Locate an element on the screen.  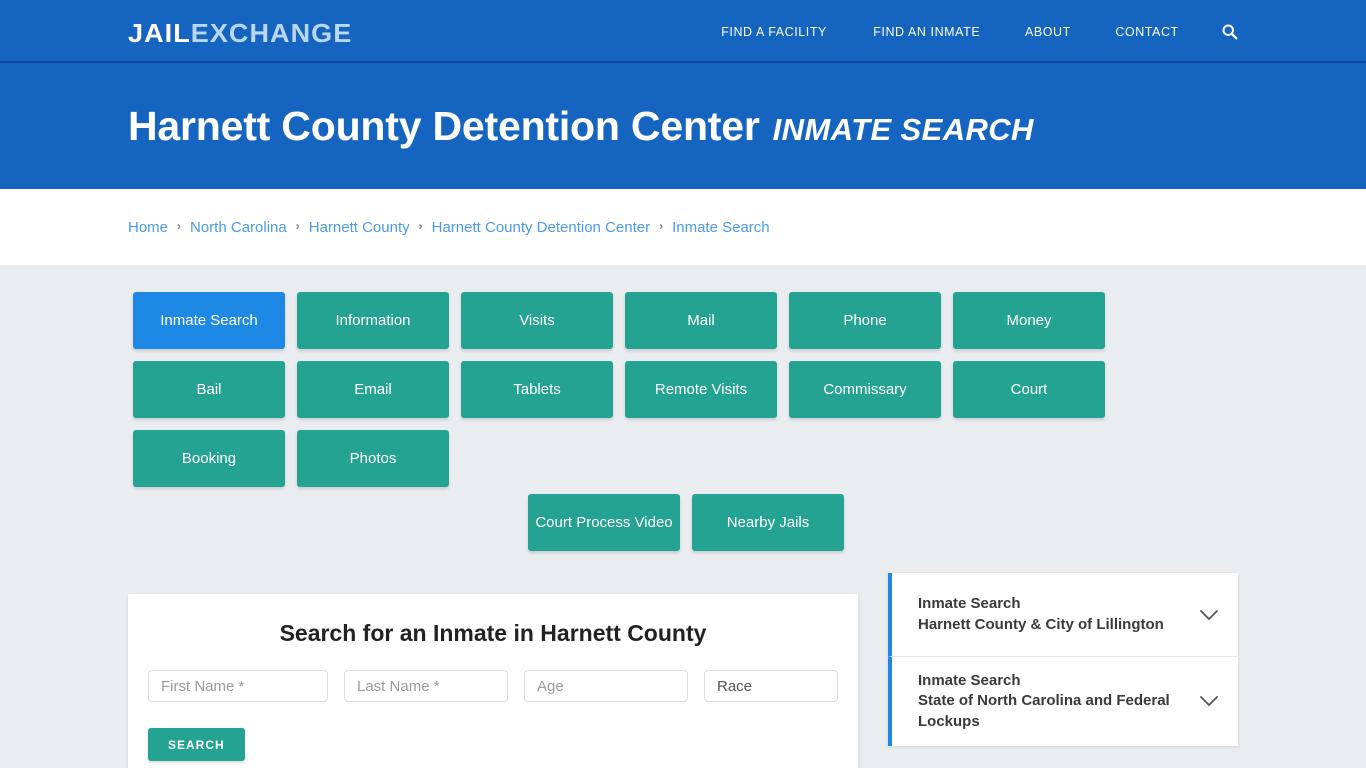
tab-booking: Booking is located at coordinates (209, 458).